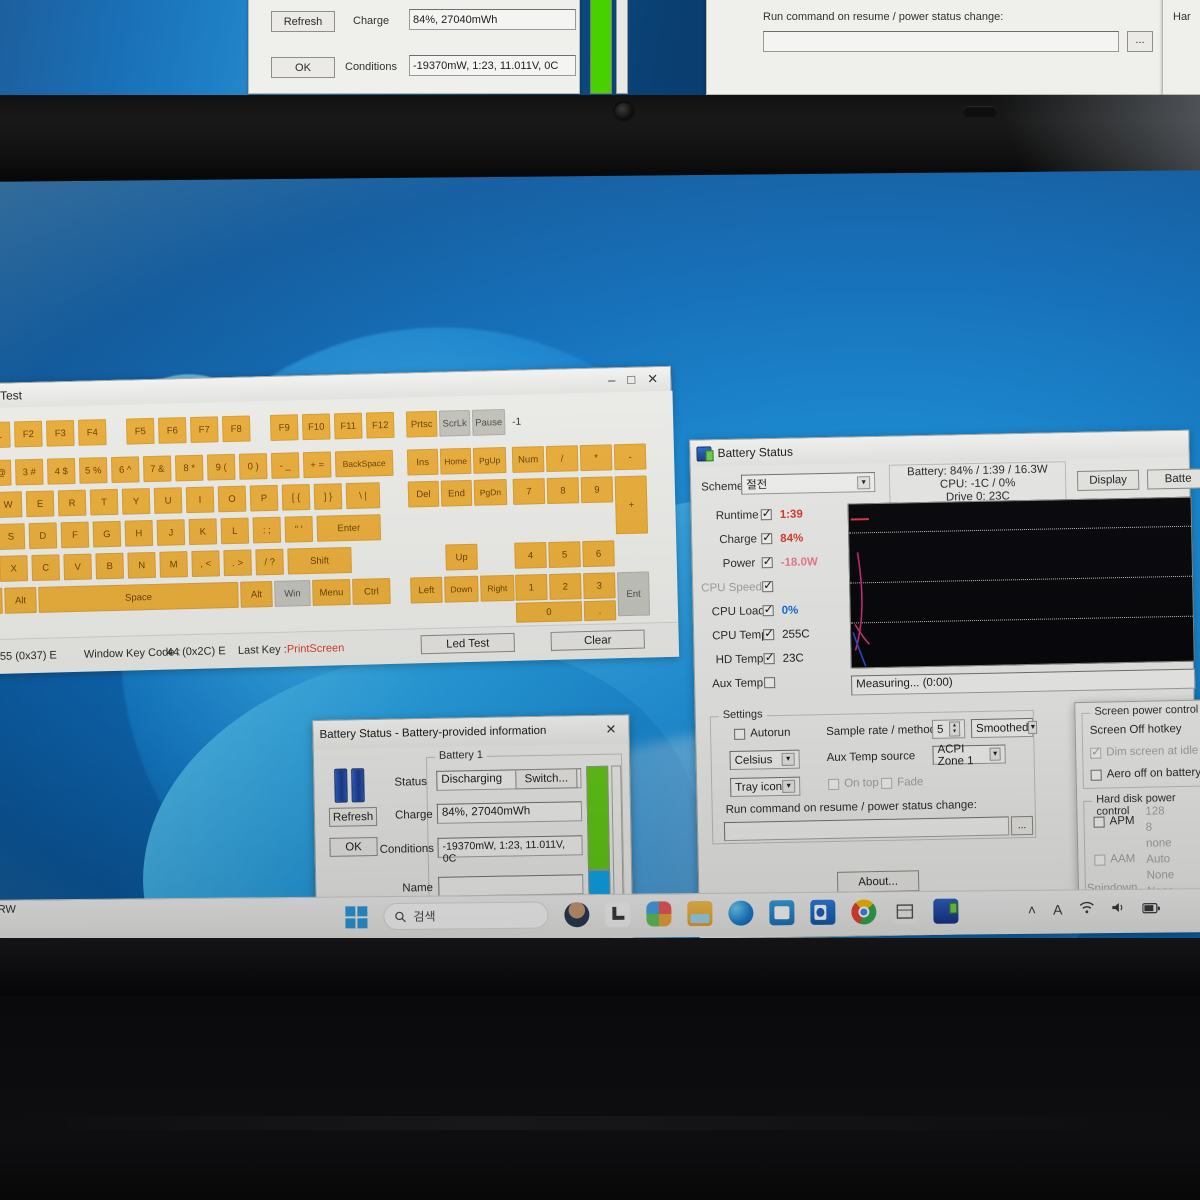  Describe the element at coordinates (349, 528) in the screenshot. I see `key-enter: Enter` at that location.